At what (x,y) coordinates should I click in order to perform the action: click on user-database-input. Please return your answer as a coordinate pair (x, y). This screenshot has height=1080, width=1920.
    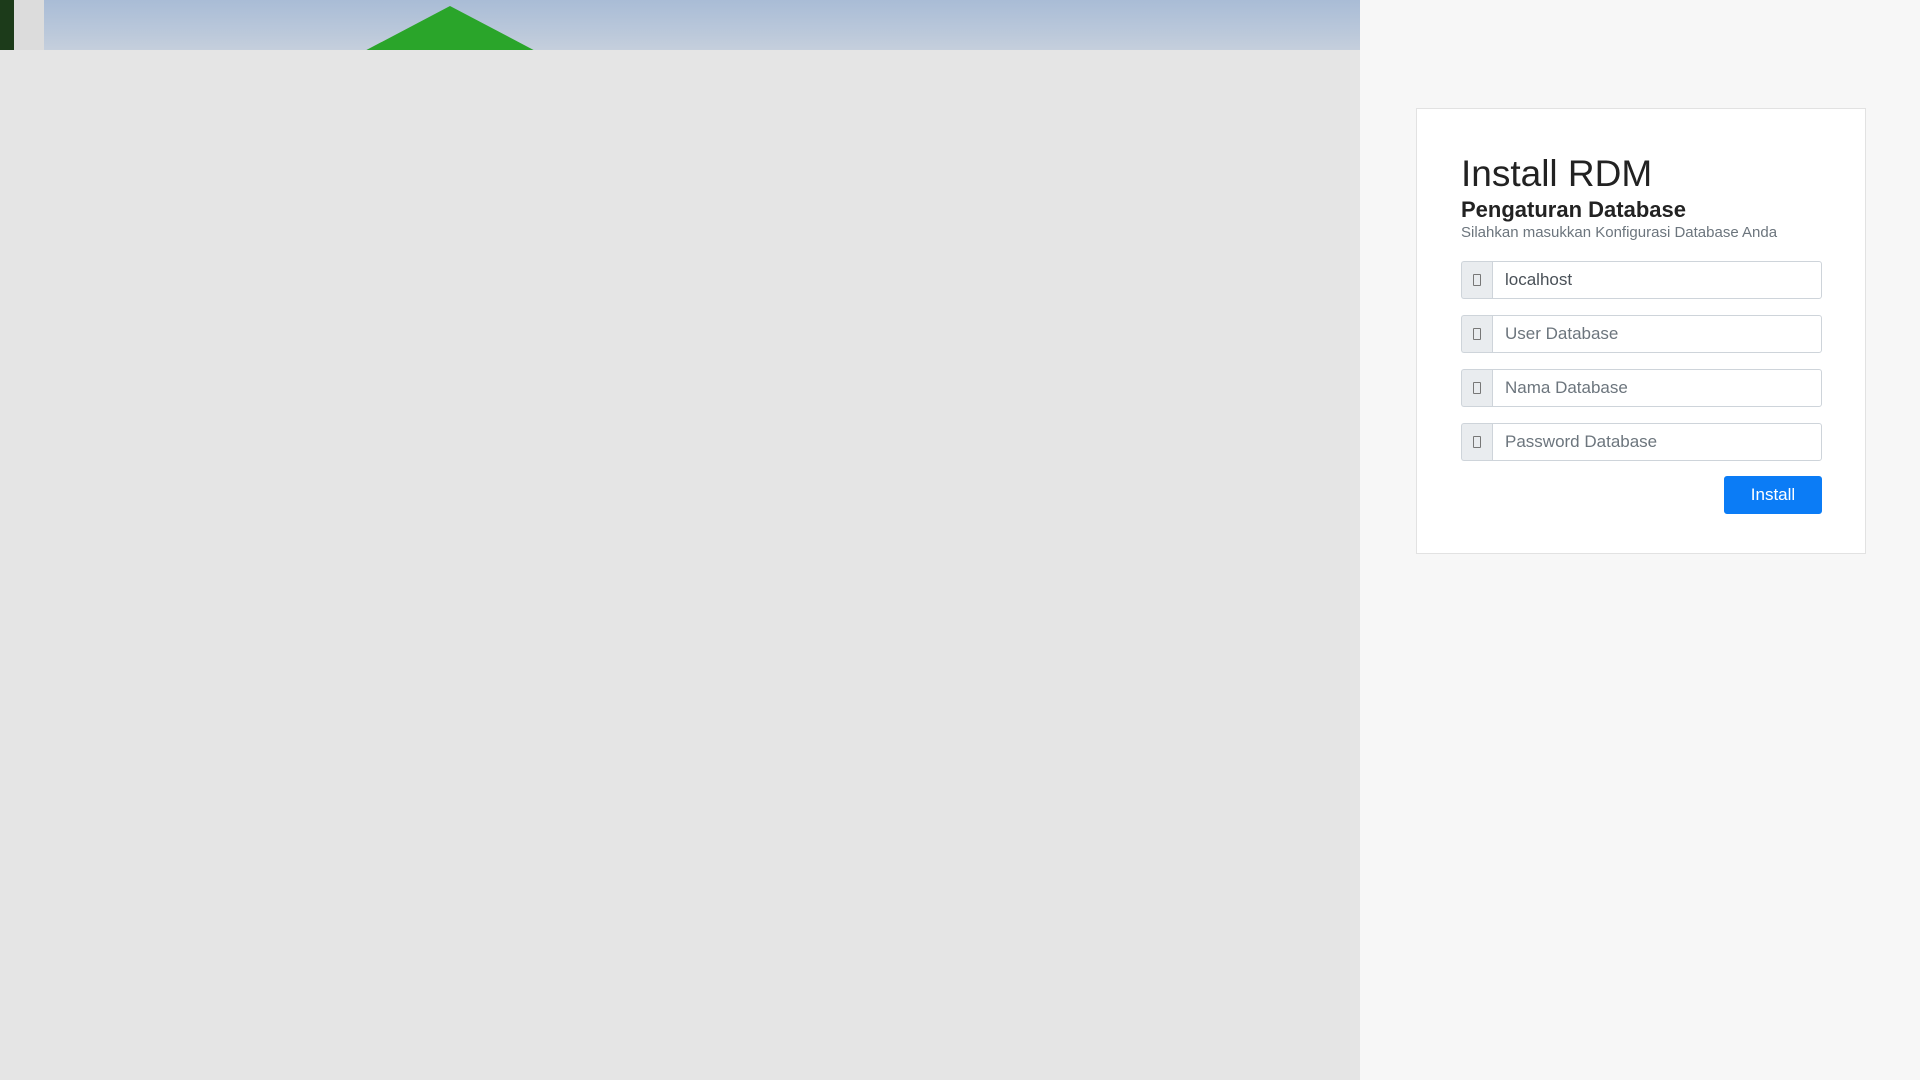
    Looking at the image, I should click on (1657, 334).